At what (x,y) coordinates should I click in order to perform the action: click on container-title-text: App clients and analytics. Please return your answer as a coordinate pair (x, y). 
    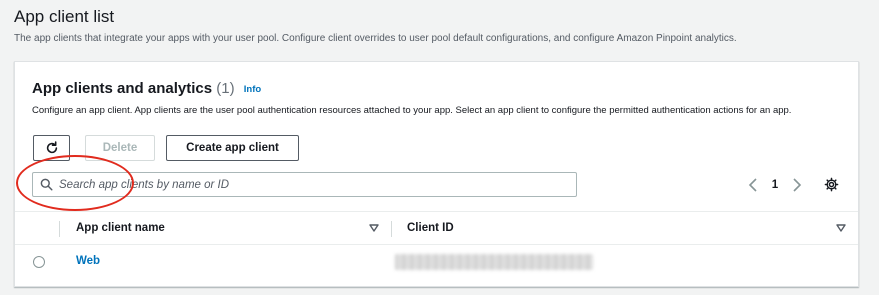
    Looking at the image, I should click on (122, 88).